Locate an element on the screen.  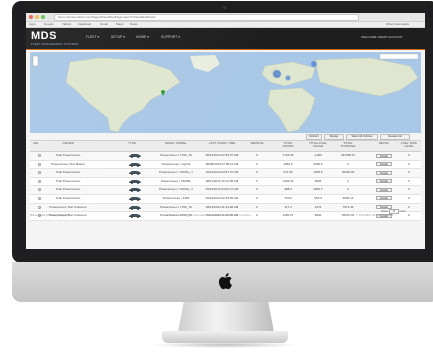
col-sel: SEL is located at coordinates (36, 143).